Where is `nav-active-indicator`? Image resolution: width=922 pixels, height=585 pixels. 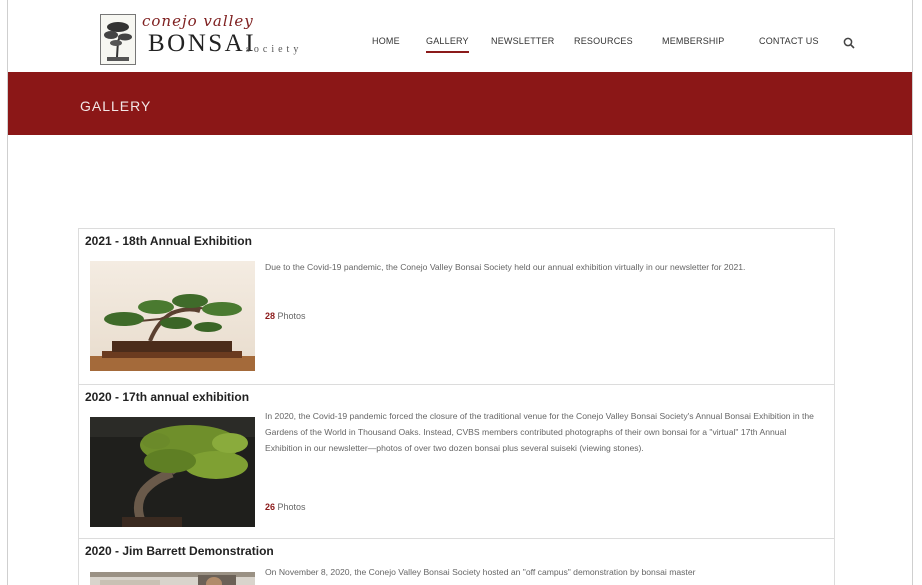
nav-active-indicator is located at coordinates (447, 52).